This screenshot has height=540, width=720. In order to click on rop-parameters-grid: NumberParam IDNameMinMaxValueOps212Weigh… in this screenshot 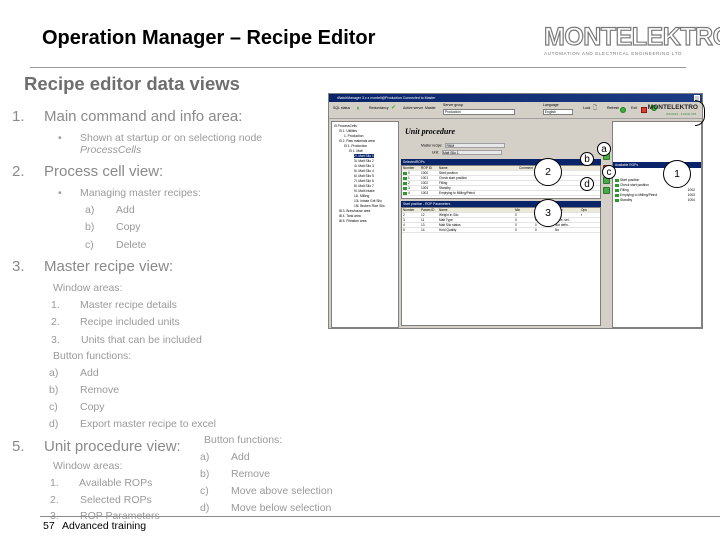, I will do `click(501, 266)`.